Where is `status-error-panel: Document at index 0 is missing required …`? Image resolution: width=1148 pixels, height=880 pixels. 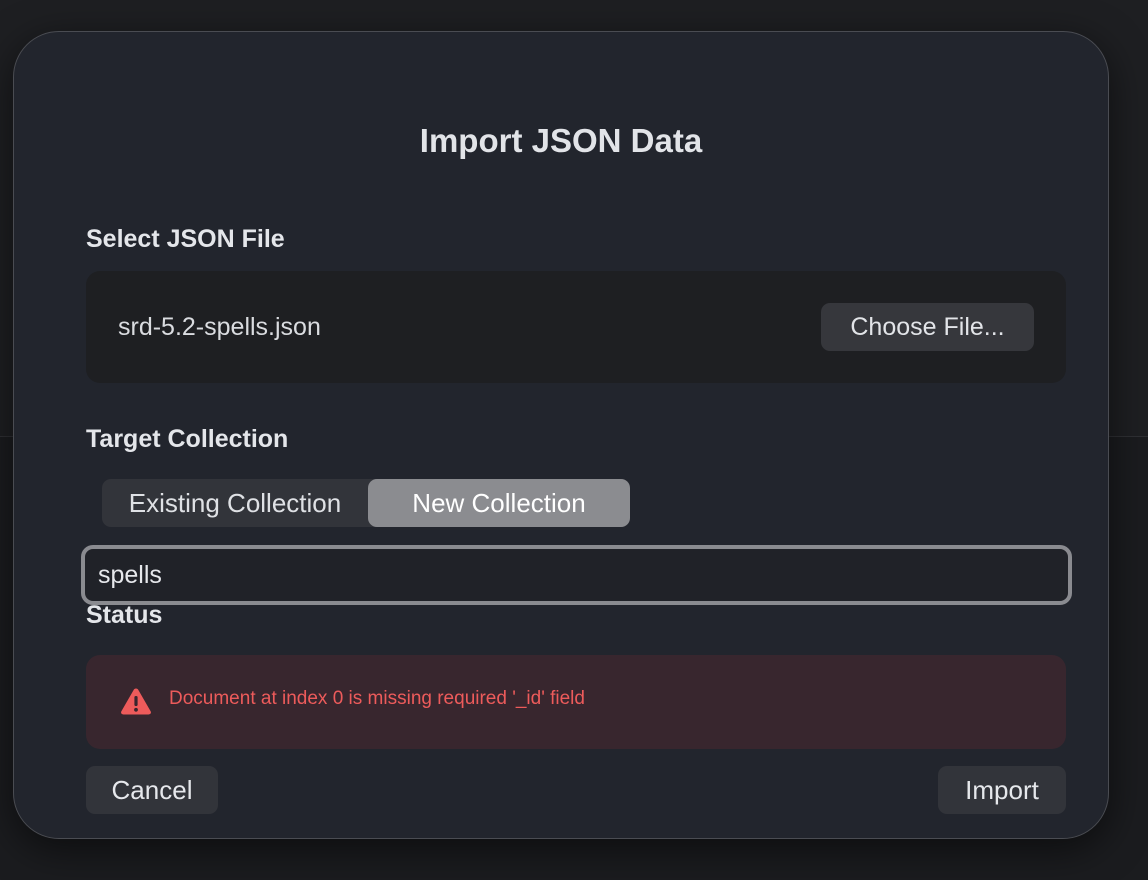 status-error-panel: Document at index 0 is missing required … is located at coordinates (576, 702).